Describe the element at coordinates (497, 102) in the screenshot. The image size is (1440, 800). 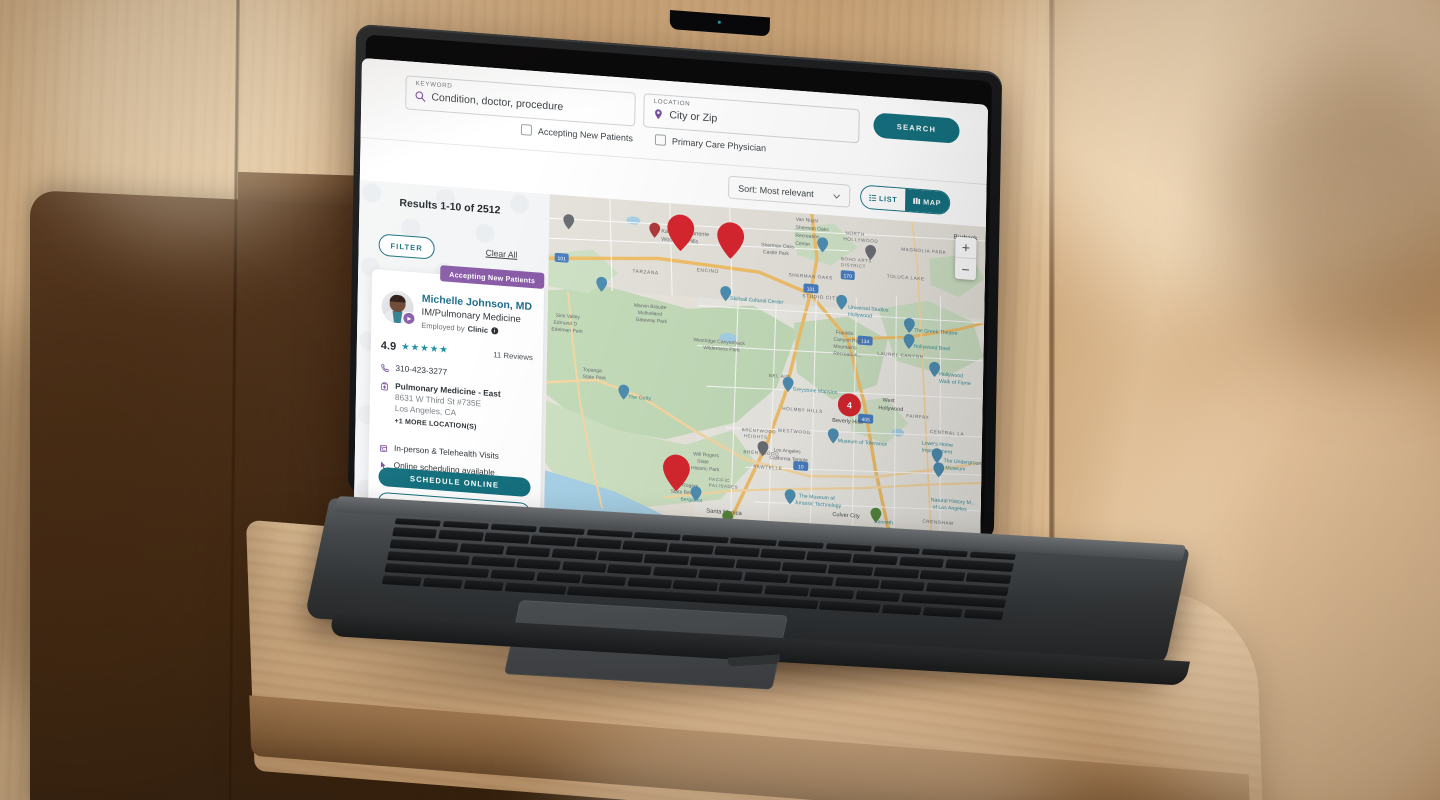
I see `keyword-input: Condition, doctor, procedure` at that location.